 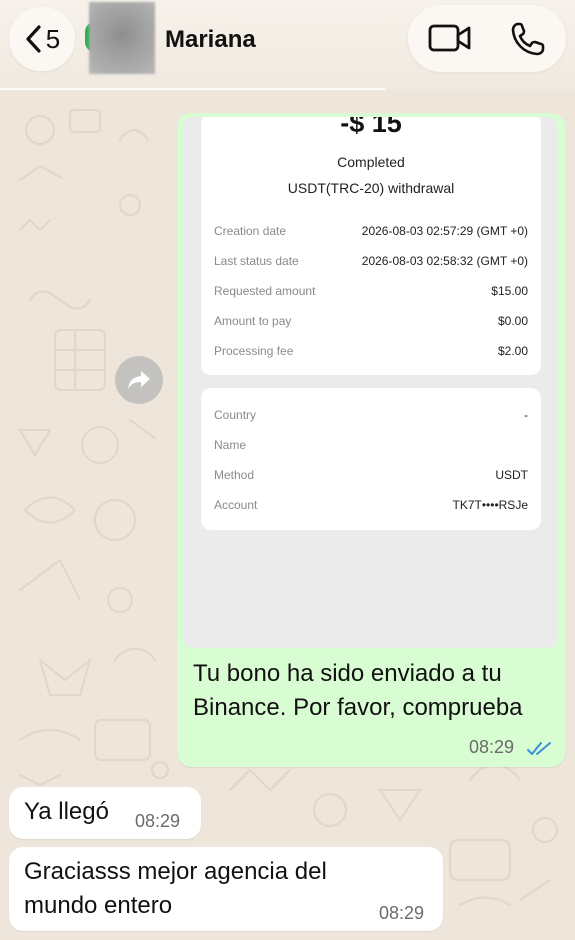 What do you see at coordinates (253, 321) in the screenshot?
I see `detail-label: Amount to pay` at bounding box center [253, 321].